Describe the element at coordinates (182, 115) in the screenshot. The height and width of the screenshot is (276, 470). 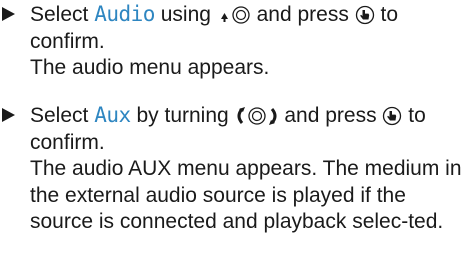
I see `instruction-text: by turning` at that location.